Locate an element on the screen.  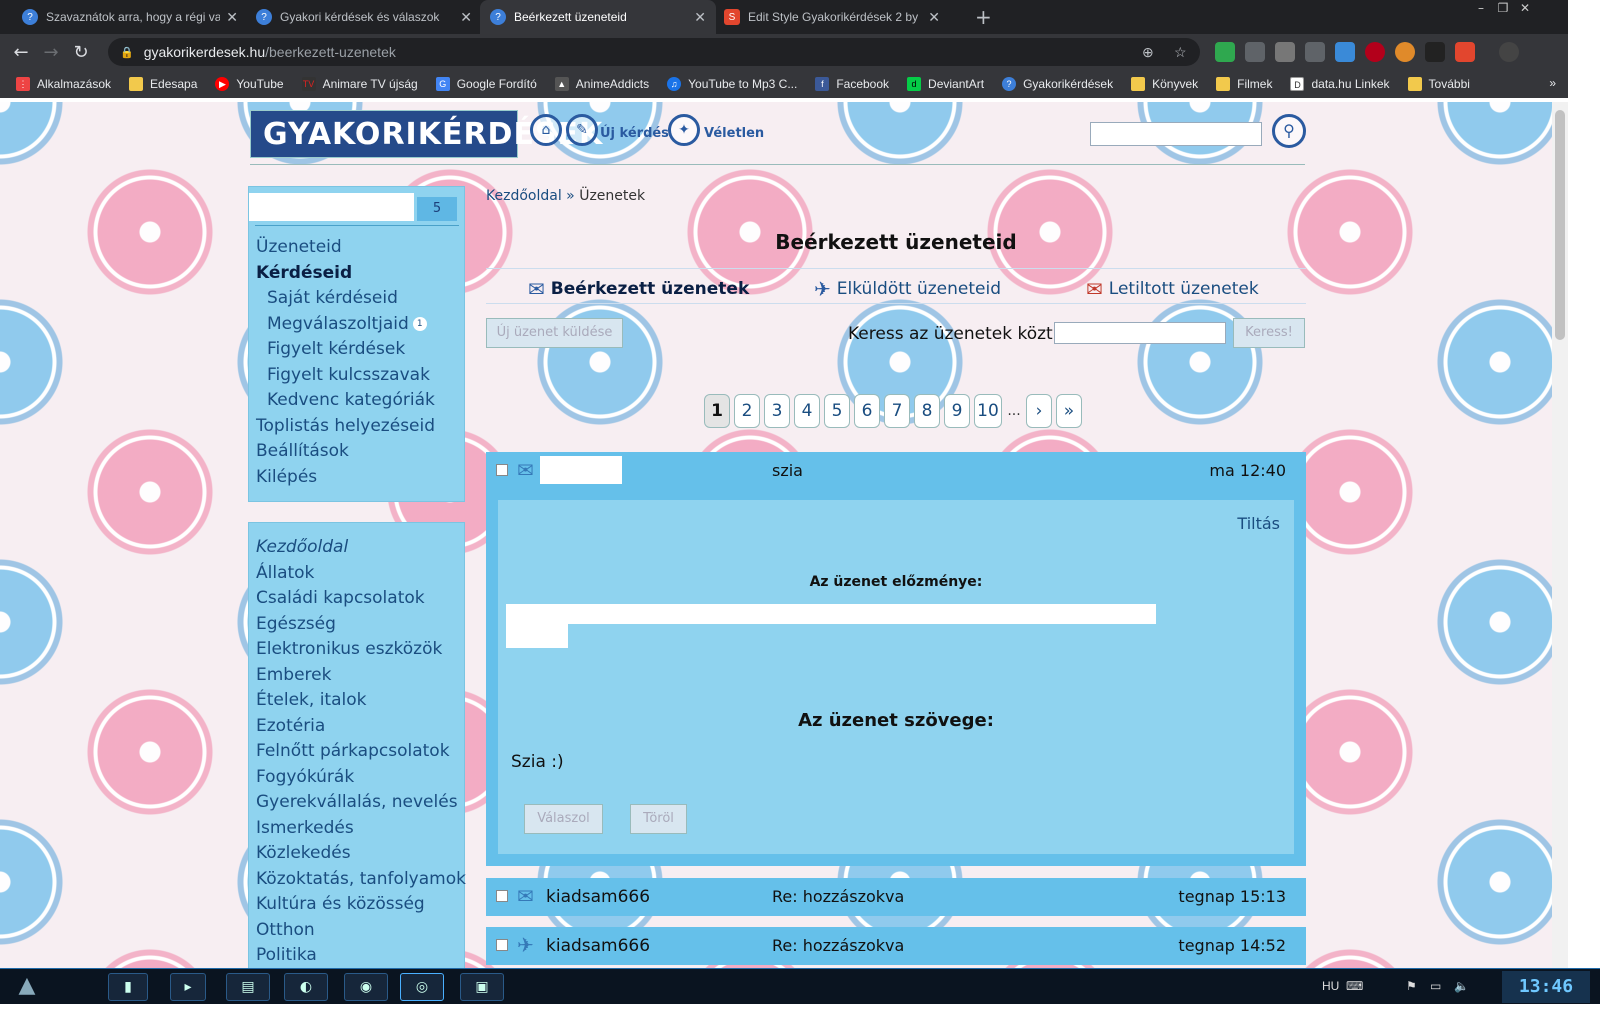
reload-icon: ↻ is located at coordinates (81, 52).